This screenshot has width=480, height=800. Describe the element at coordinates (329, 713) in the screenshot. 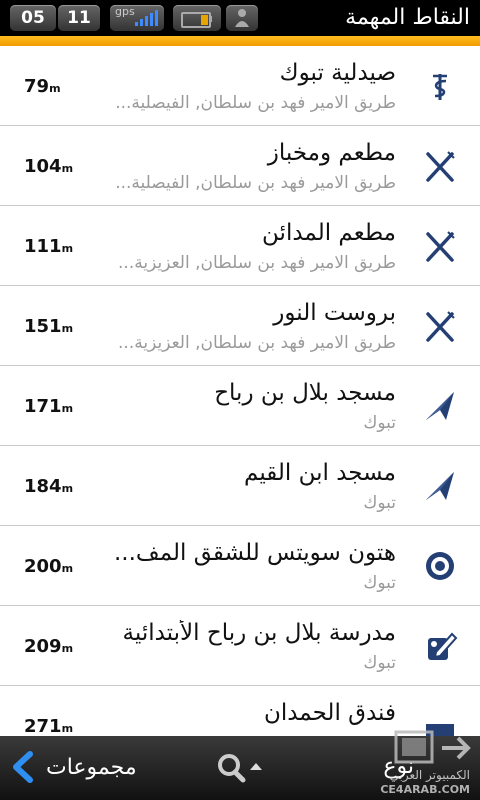

I see `poi-name: فندق الحمدان` at that location.